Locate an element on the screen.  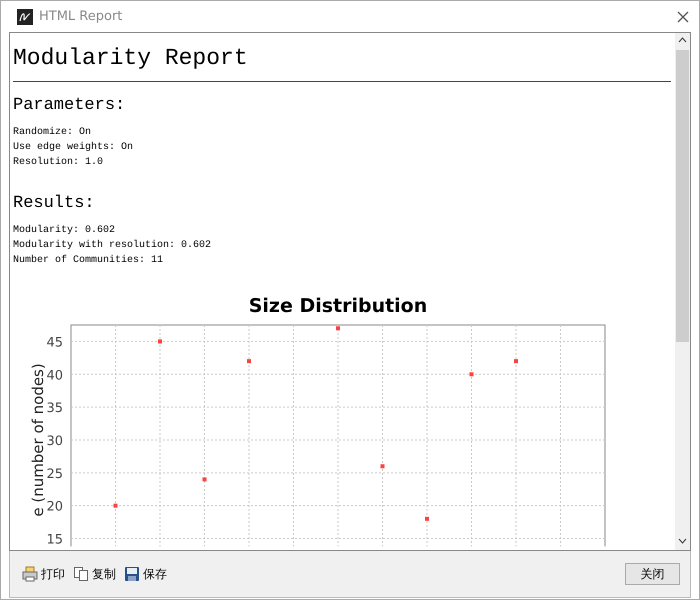
close-icon is located at coordinates (683, 16).